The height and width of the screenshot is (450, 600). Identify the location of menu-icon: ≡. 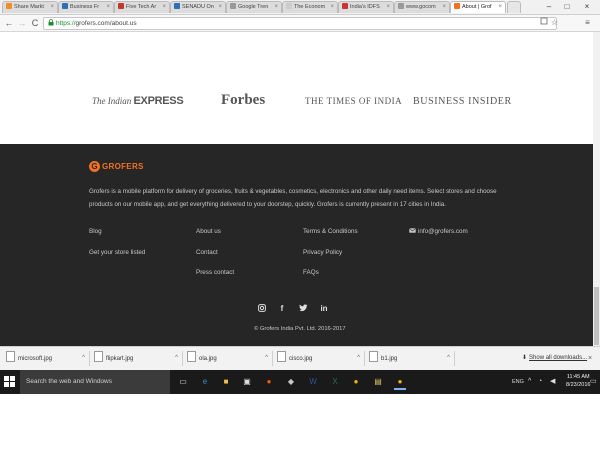
(587, 22).